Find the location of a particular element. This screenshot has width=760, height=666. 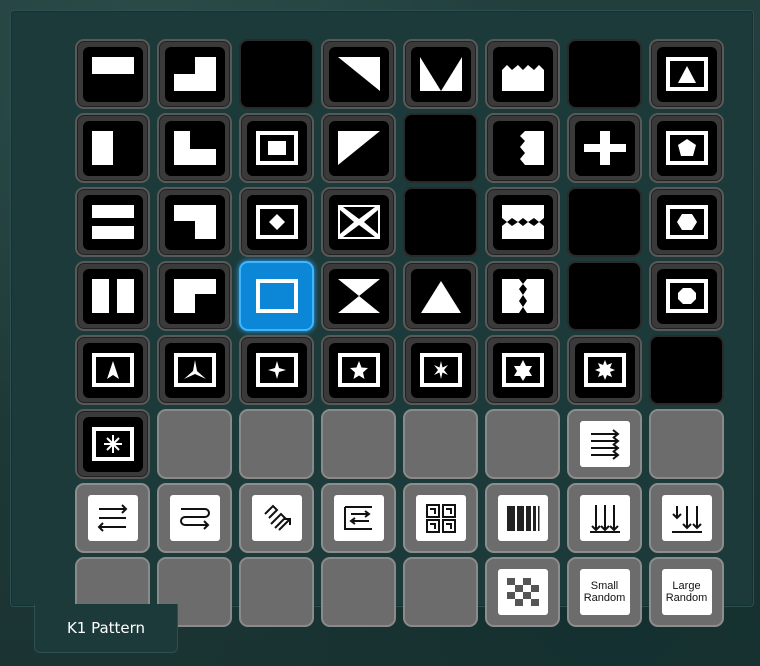

wipe-vertical-bar-button is located at coordinates (112, 148).